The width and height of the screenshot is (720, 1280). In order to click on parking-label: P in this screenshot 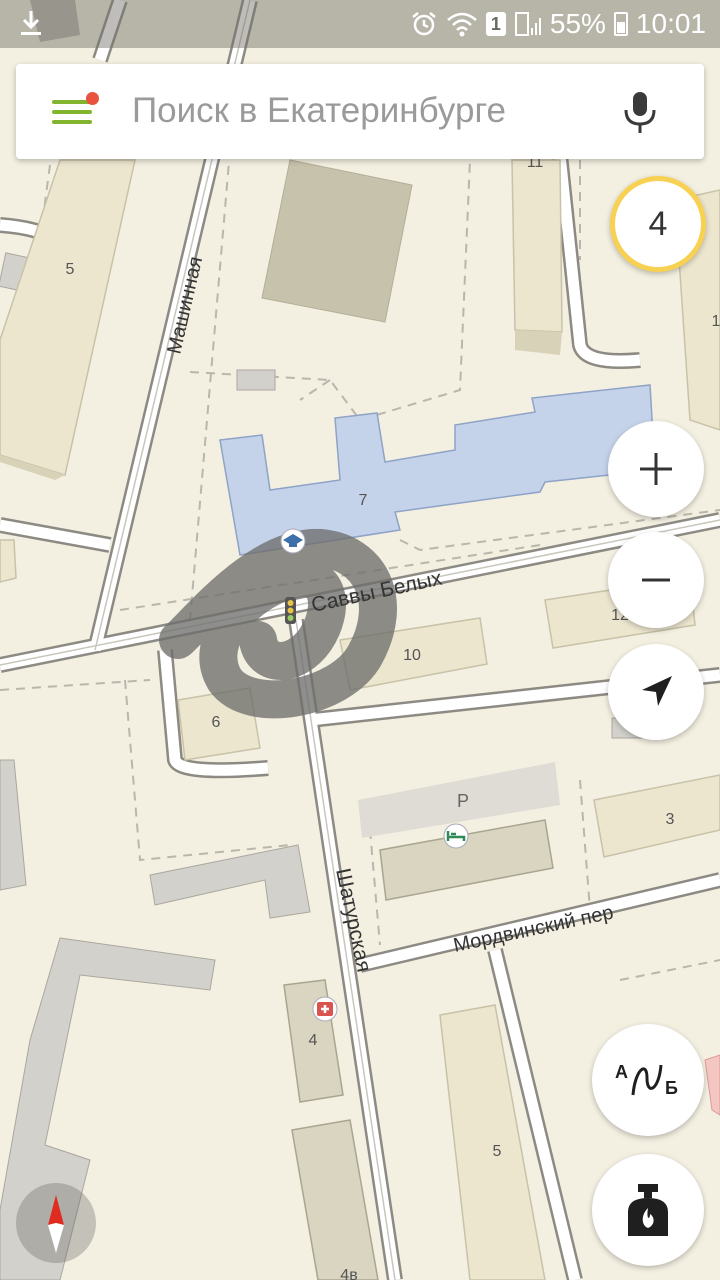, I will do `click(463, 801)`.